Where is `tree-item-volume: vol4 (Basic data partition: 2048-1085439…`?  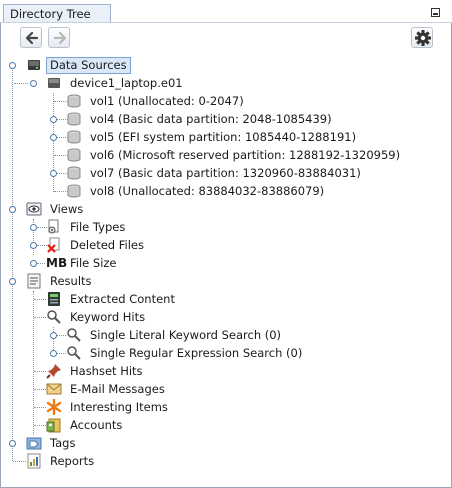 tree-item-volume: vol4 (Basic data partition: 2048-1085439… is located at coordinates (211, 119).